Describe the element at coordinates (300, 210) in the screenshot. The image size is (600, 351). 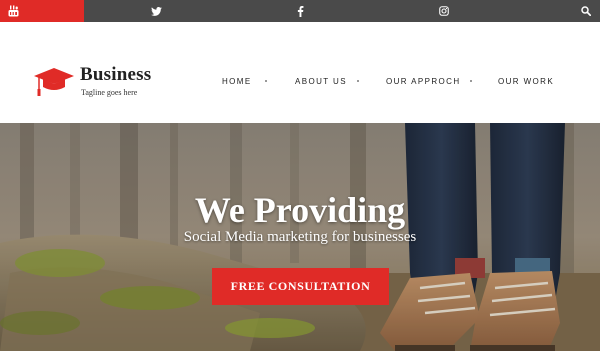
I see `hero-title: We Providing` at that location.